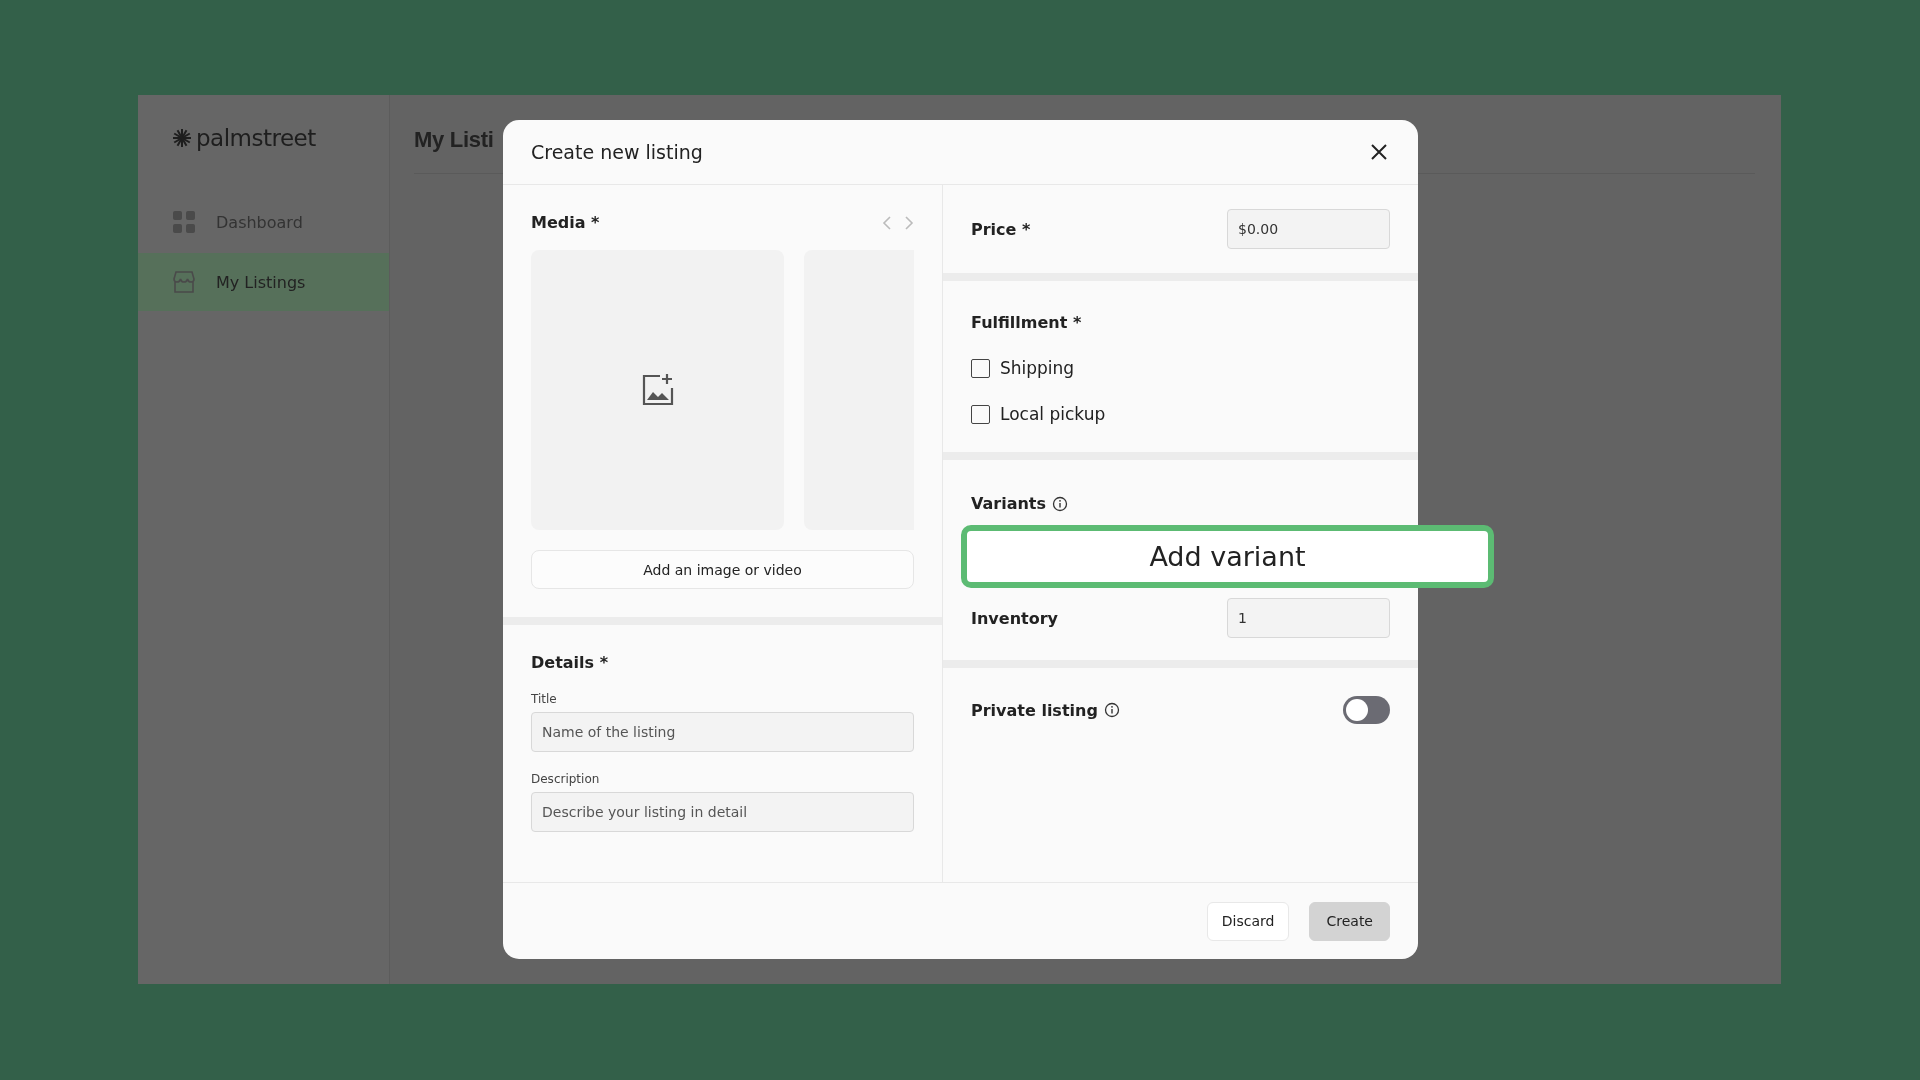 The width and height of the screenshot is (1920, 1080). What do you see at coordinates (566, 779) in the screenshot?
I see `field-label: Description` at bounding box center [566, 779].